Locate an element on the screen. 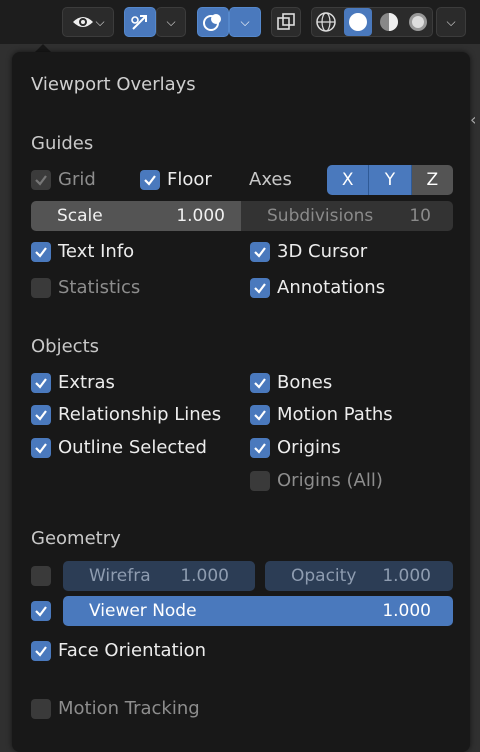 Image resolution: width=480 pixels, height=752 pixels. axis-z-toggle: Z is located at coordinates (432, 180).